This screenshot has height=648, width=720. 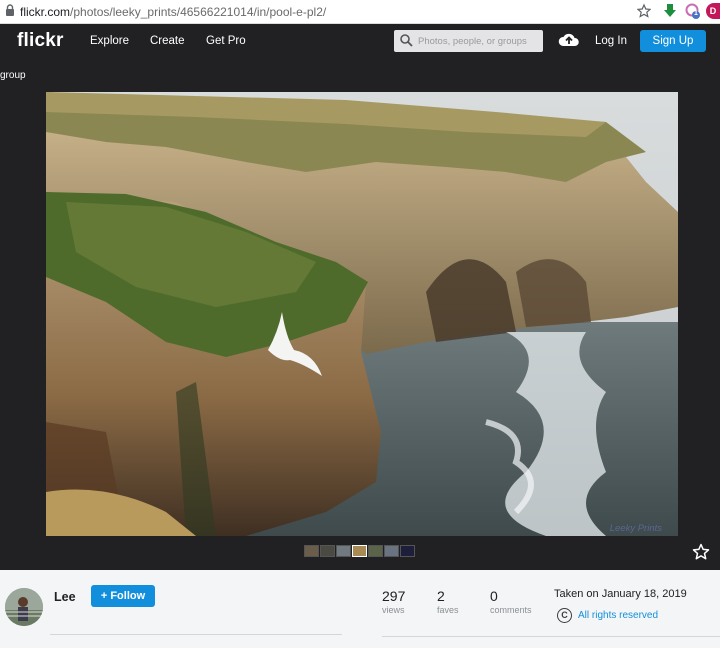 What do you see at coordinates (564, 615) in the screenshot?
I see `copyright-icon: C` at bounding box center [564, 615].